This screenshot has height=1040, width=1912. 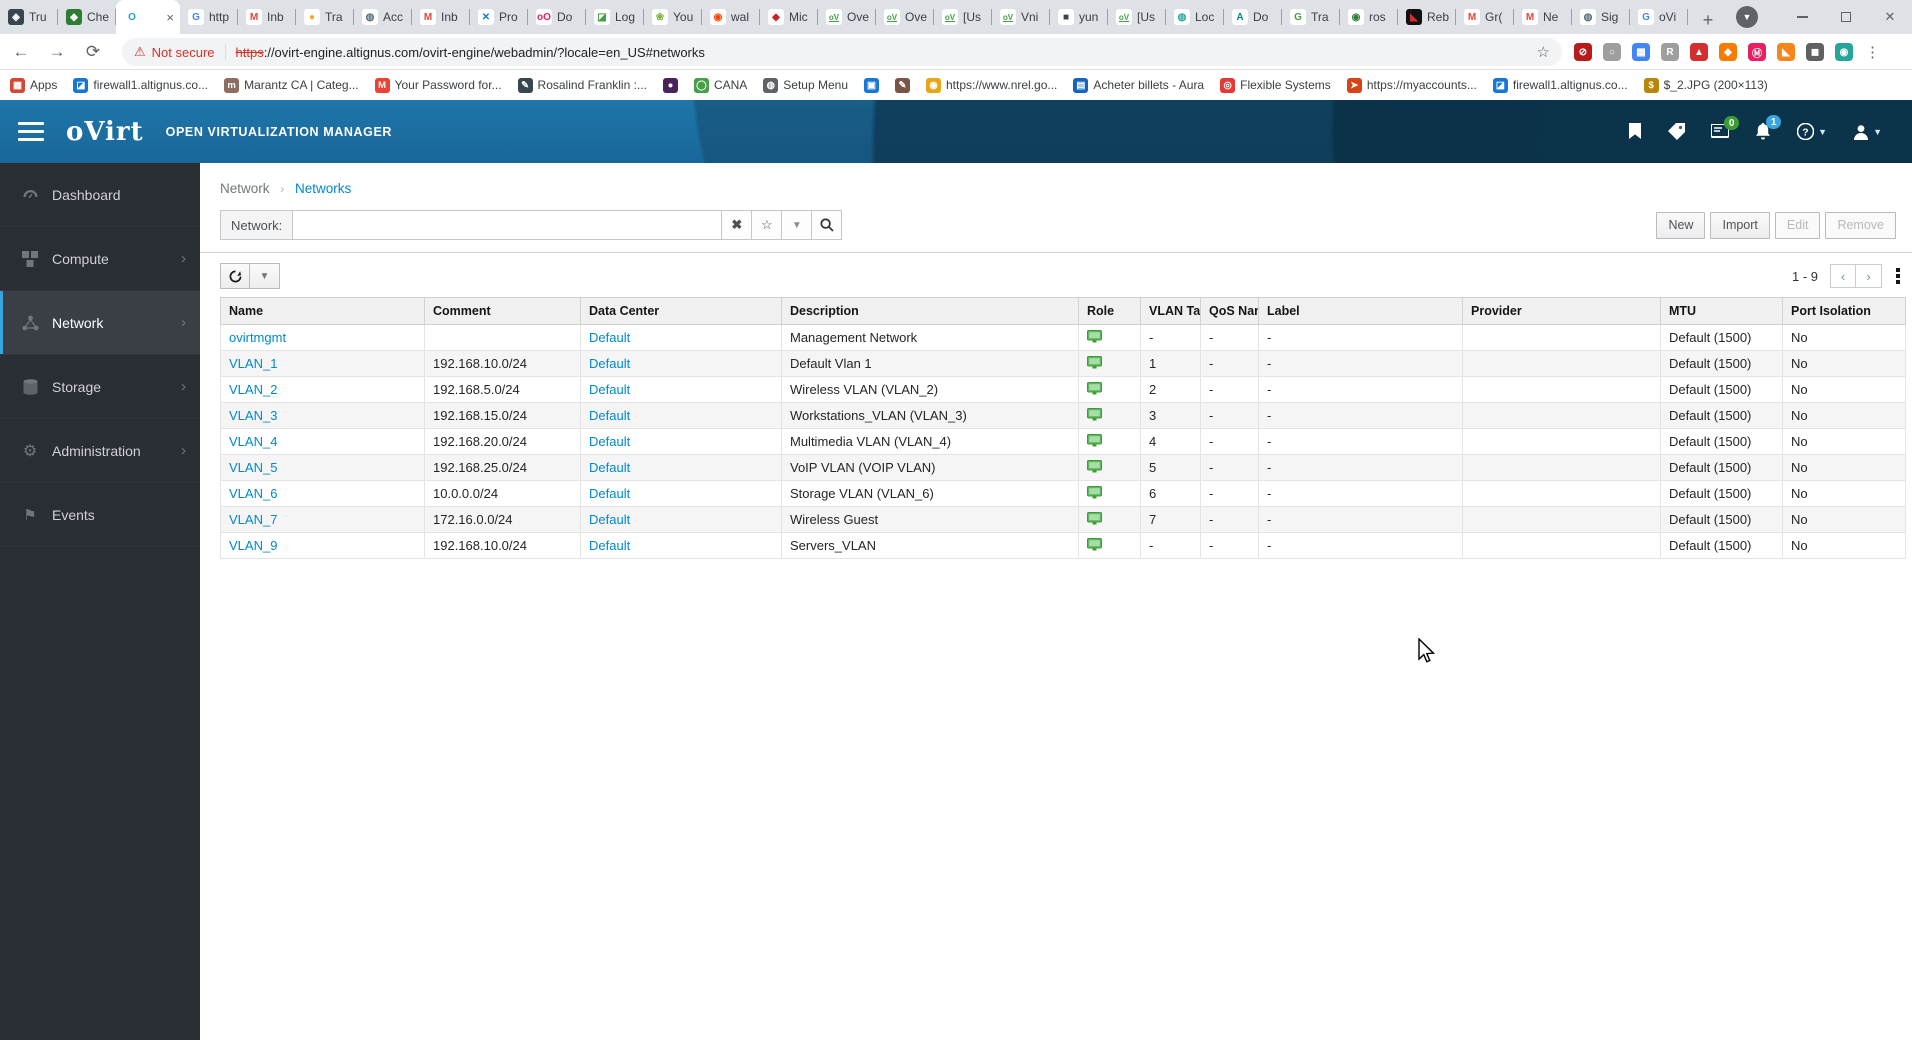 What do you see at coordinates (253, 493) in the screenshot?
I see `cell-name-link: VLAN_6` at bounding box center [253, 493].